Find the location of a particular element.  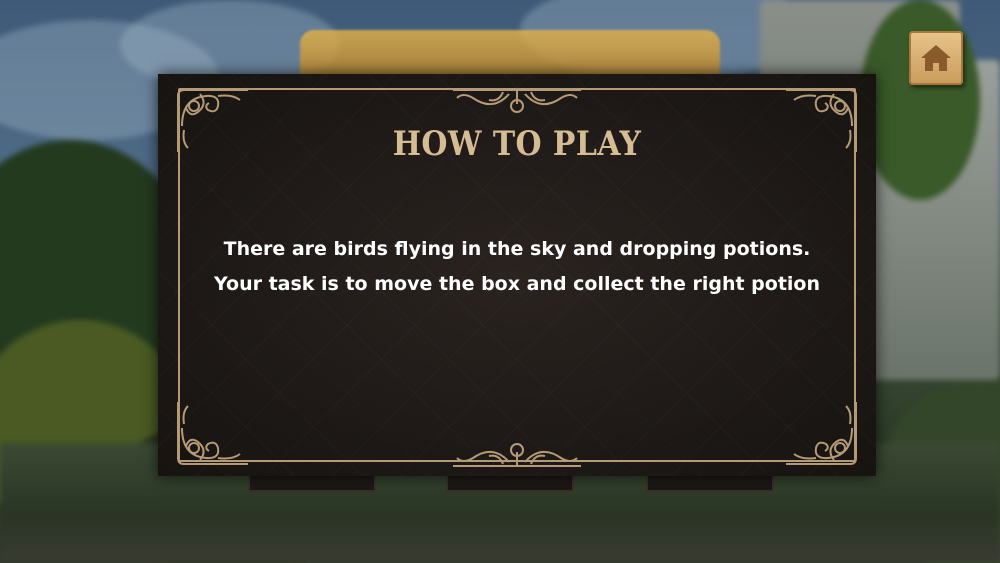

home-button is located at coordinates (936, 58).